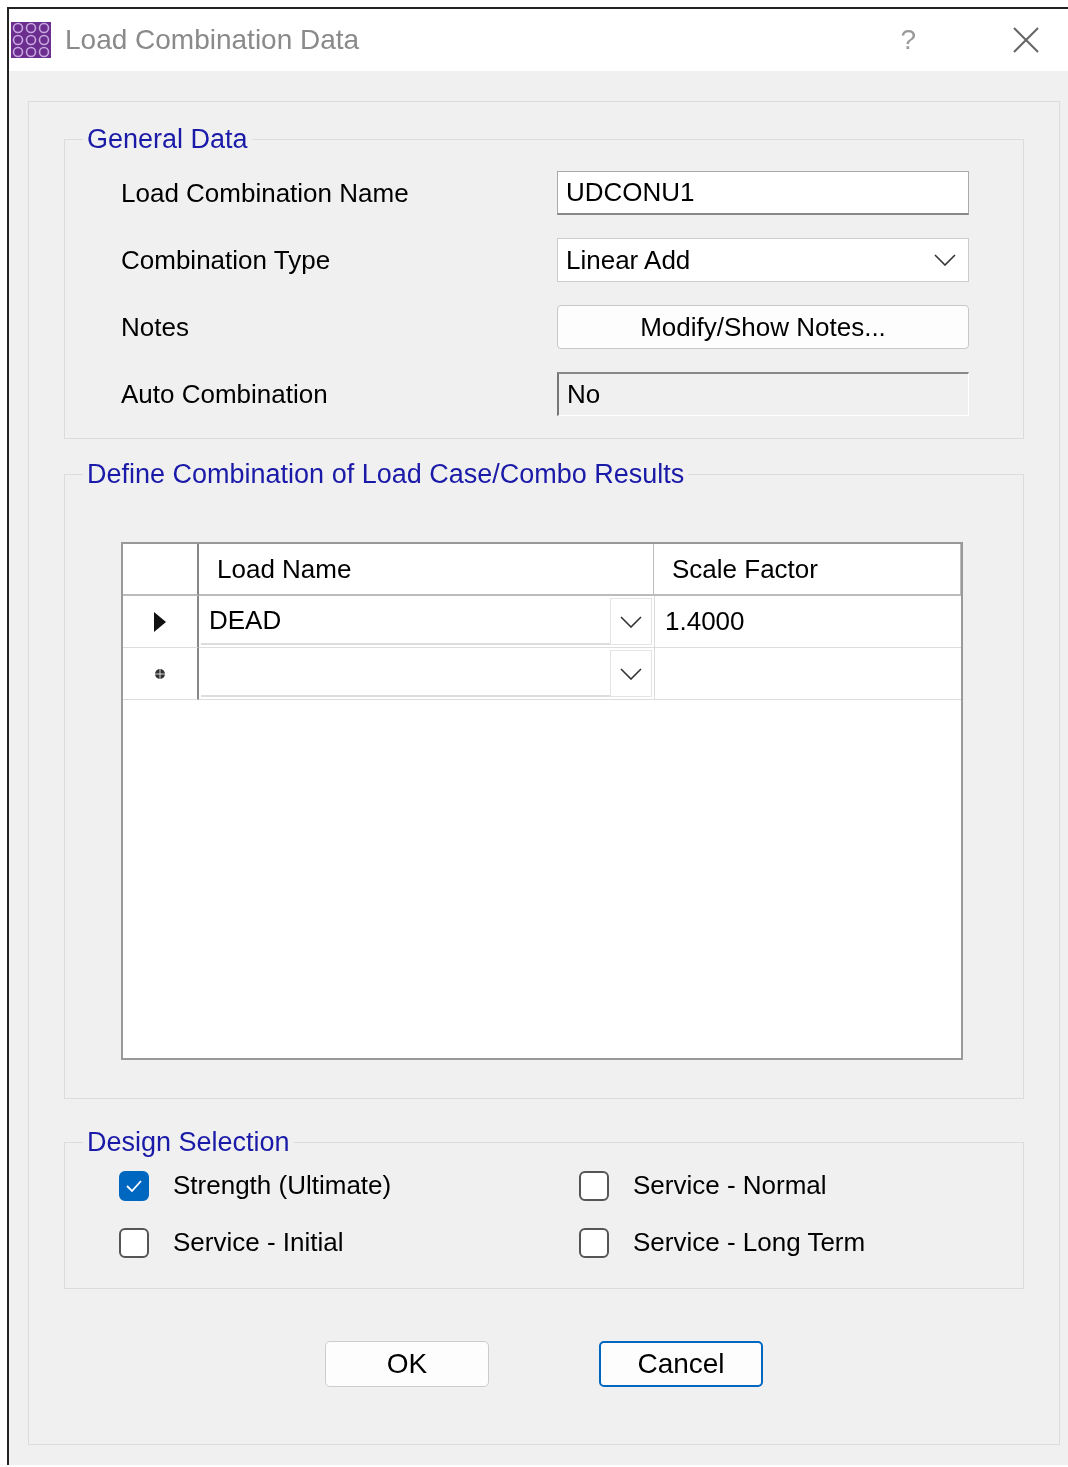  What do you see at coordinates (426, 570) in the screenshot?
I see `column-header: Load Name` at bounding box center [426, 570].